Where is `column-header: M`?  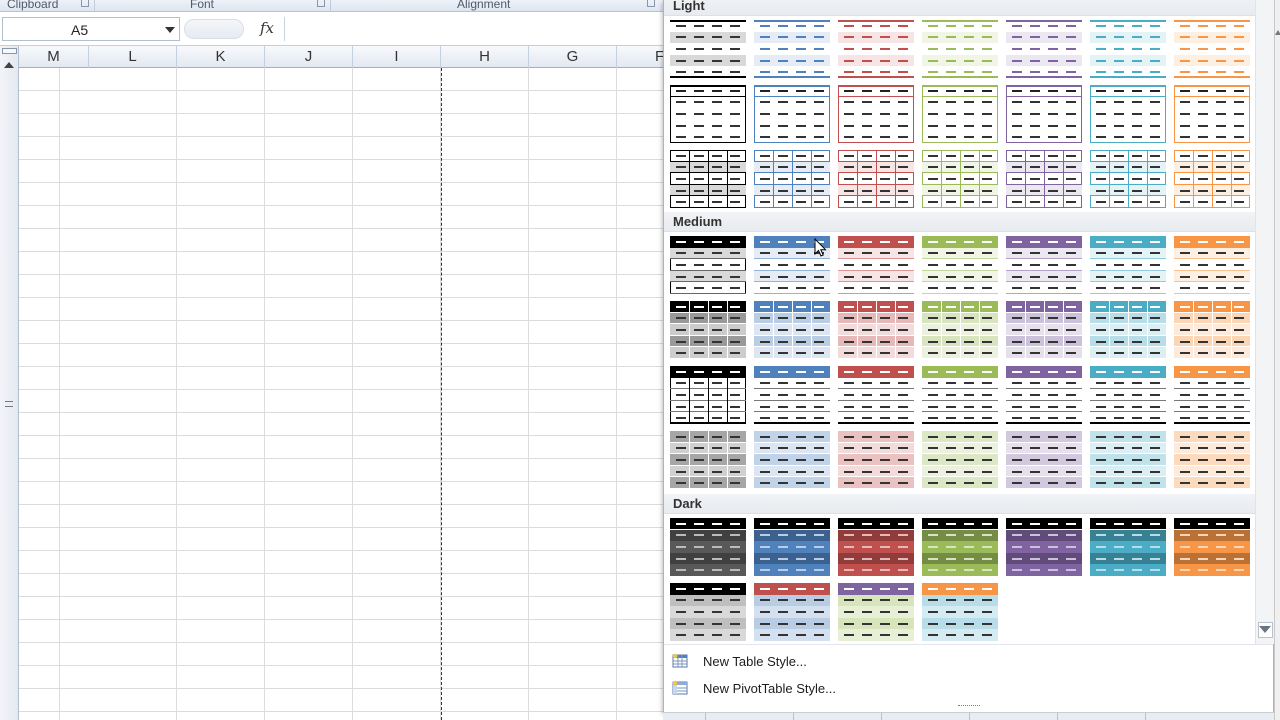 column-header: M is located at coordinates (54, 57).